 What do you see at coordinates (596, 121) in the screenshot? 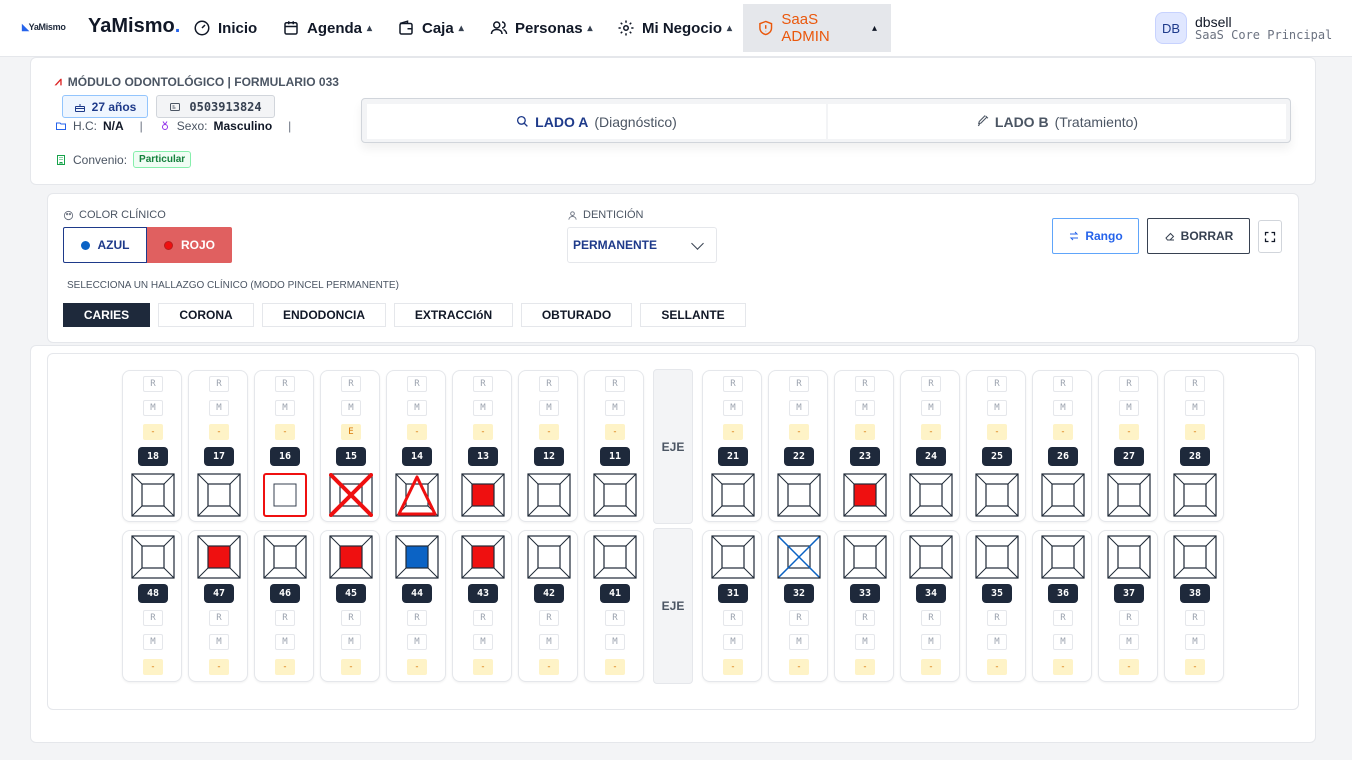
I see `tab-lado-a: LADO A (Diagnóstico)` at bounding box center [596, 121].